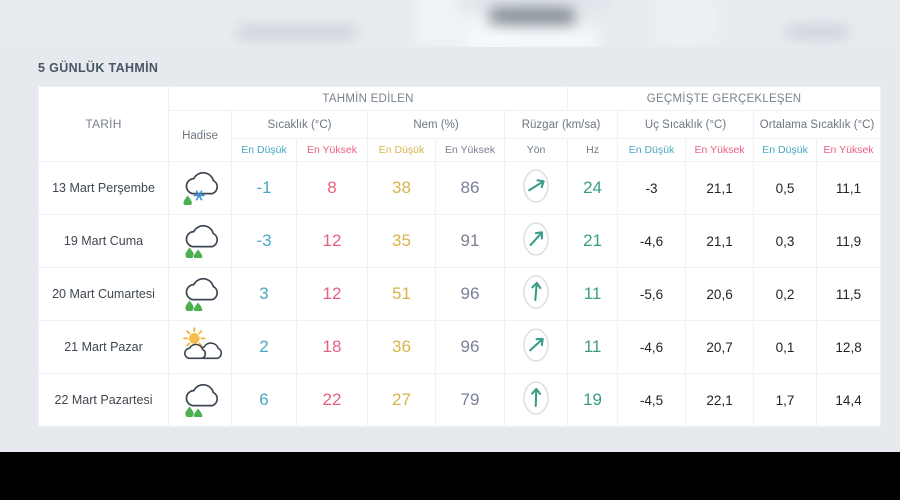 Image resolution: width=900 pixels, height=500 pixels. Describe the element at coordinates (724, 98) in the screenshot. I see `header-historic-group: GEÇMİŞTE GERÇEKLEŞEN` at that location.